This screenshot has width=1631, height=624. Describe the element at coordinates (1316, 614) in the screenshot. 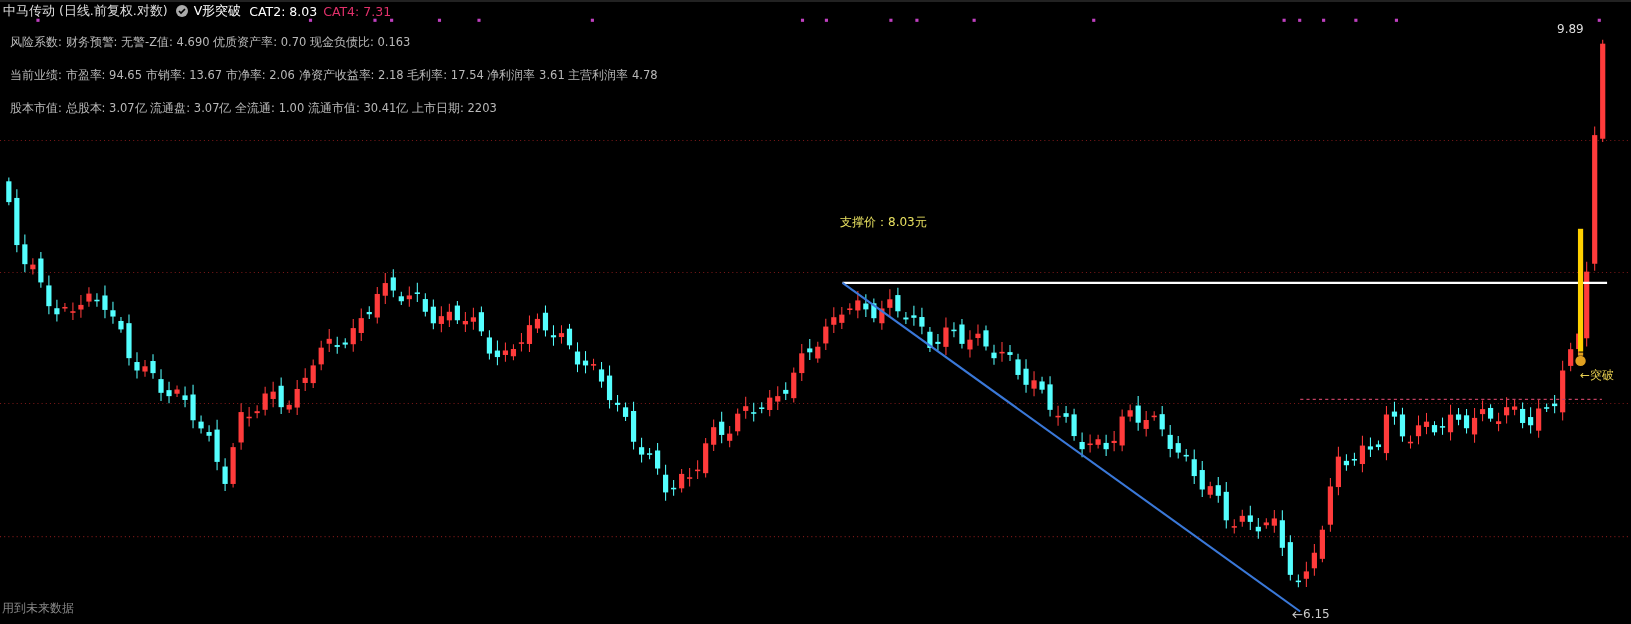

I see `low-price-label: 6.15` at that location.